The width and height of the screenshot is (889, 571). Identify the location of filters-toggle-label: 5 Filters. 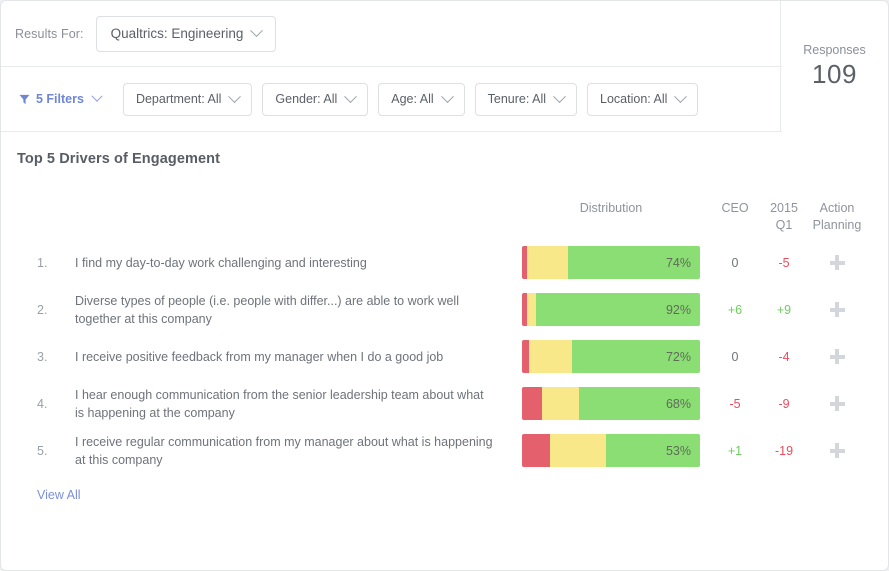
(60, 99).